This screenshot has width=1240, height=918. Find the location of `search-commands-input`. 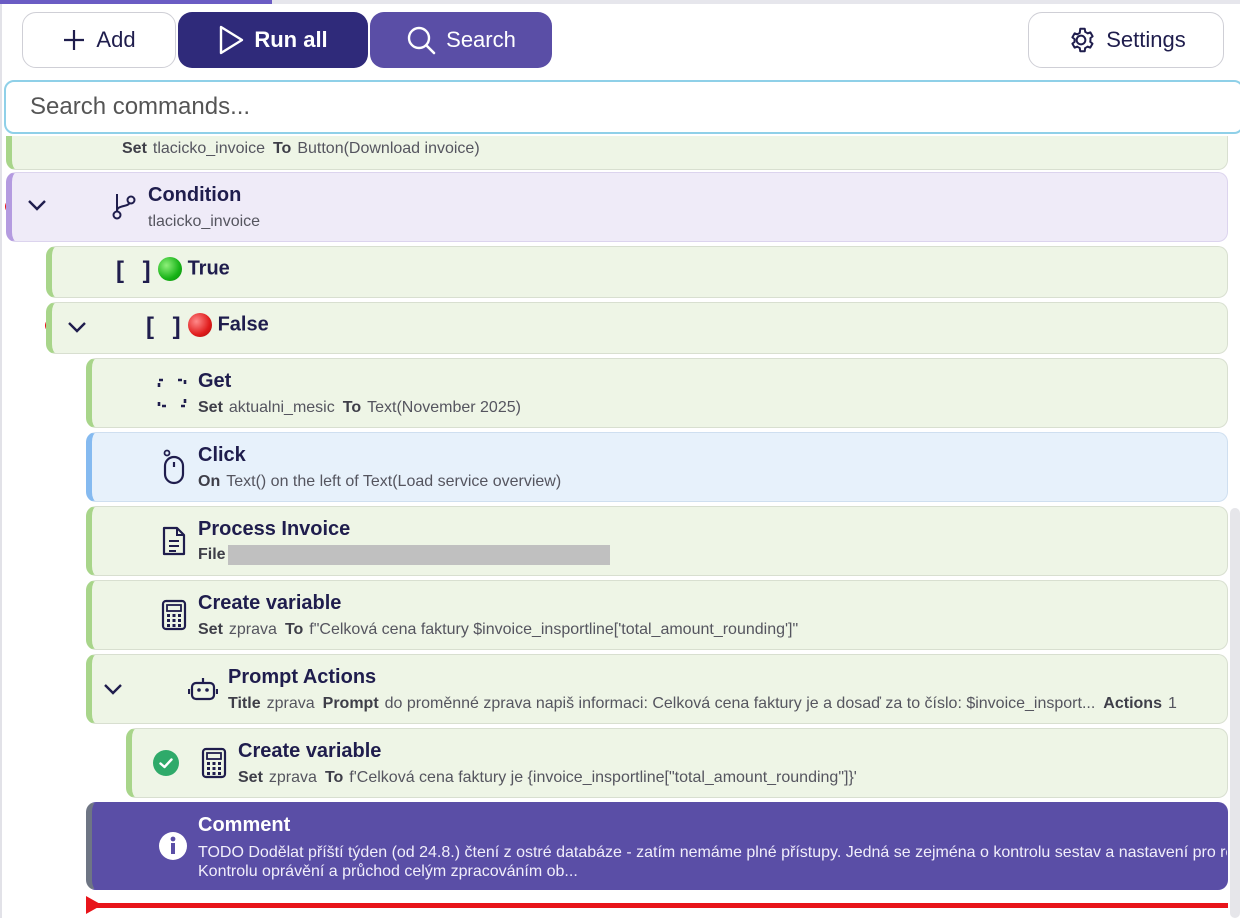

search-commands-input is located at coordinates (624, 107).